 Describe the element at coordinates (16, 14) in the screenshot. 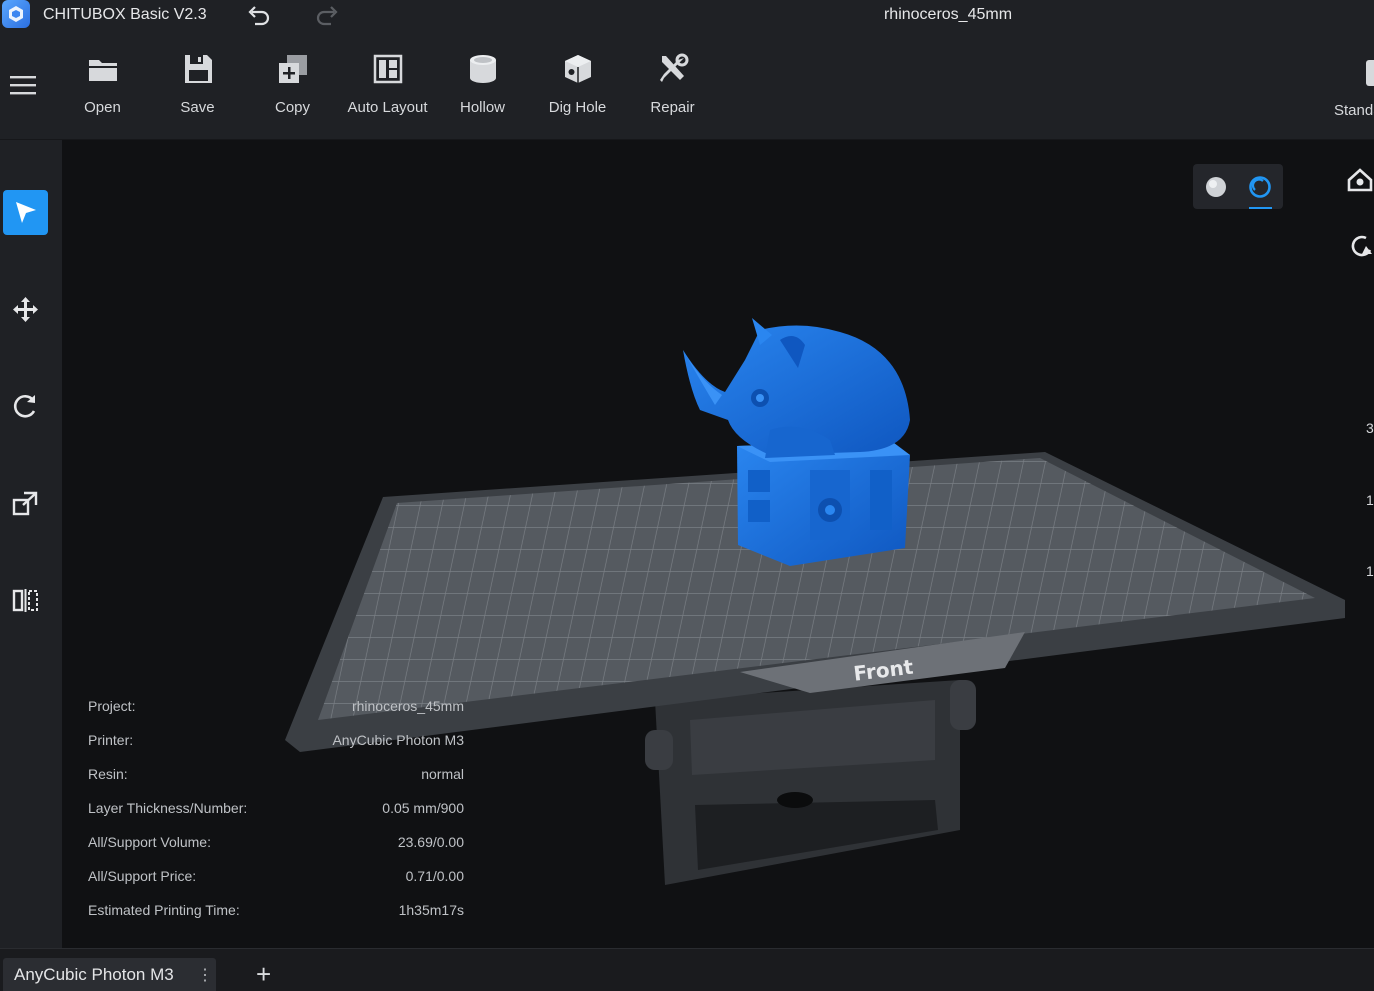

I see `app-logo-icon` at that location.